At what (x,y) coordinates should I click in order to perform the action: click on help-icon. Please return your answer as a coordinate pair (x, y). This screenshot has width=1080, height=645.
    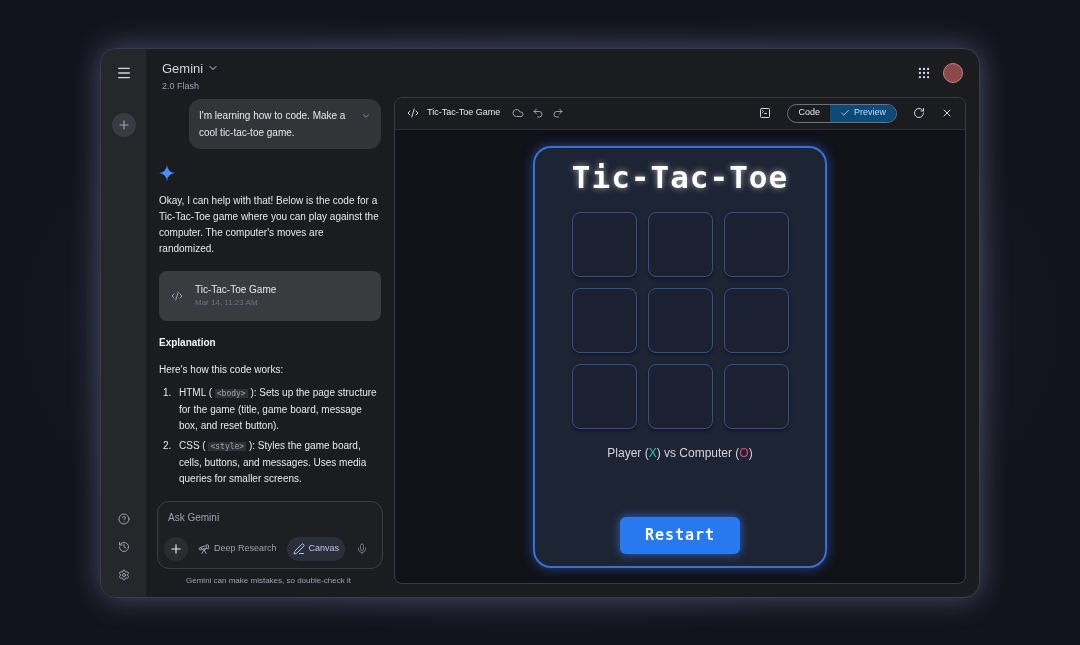
    Looking at the image, I should click on (123, 518).